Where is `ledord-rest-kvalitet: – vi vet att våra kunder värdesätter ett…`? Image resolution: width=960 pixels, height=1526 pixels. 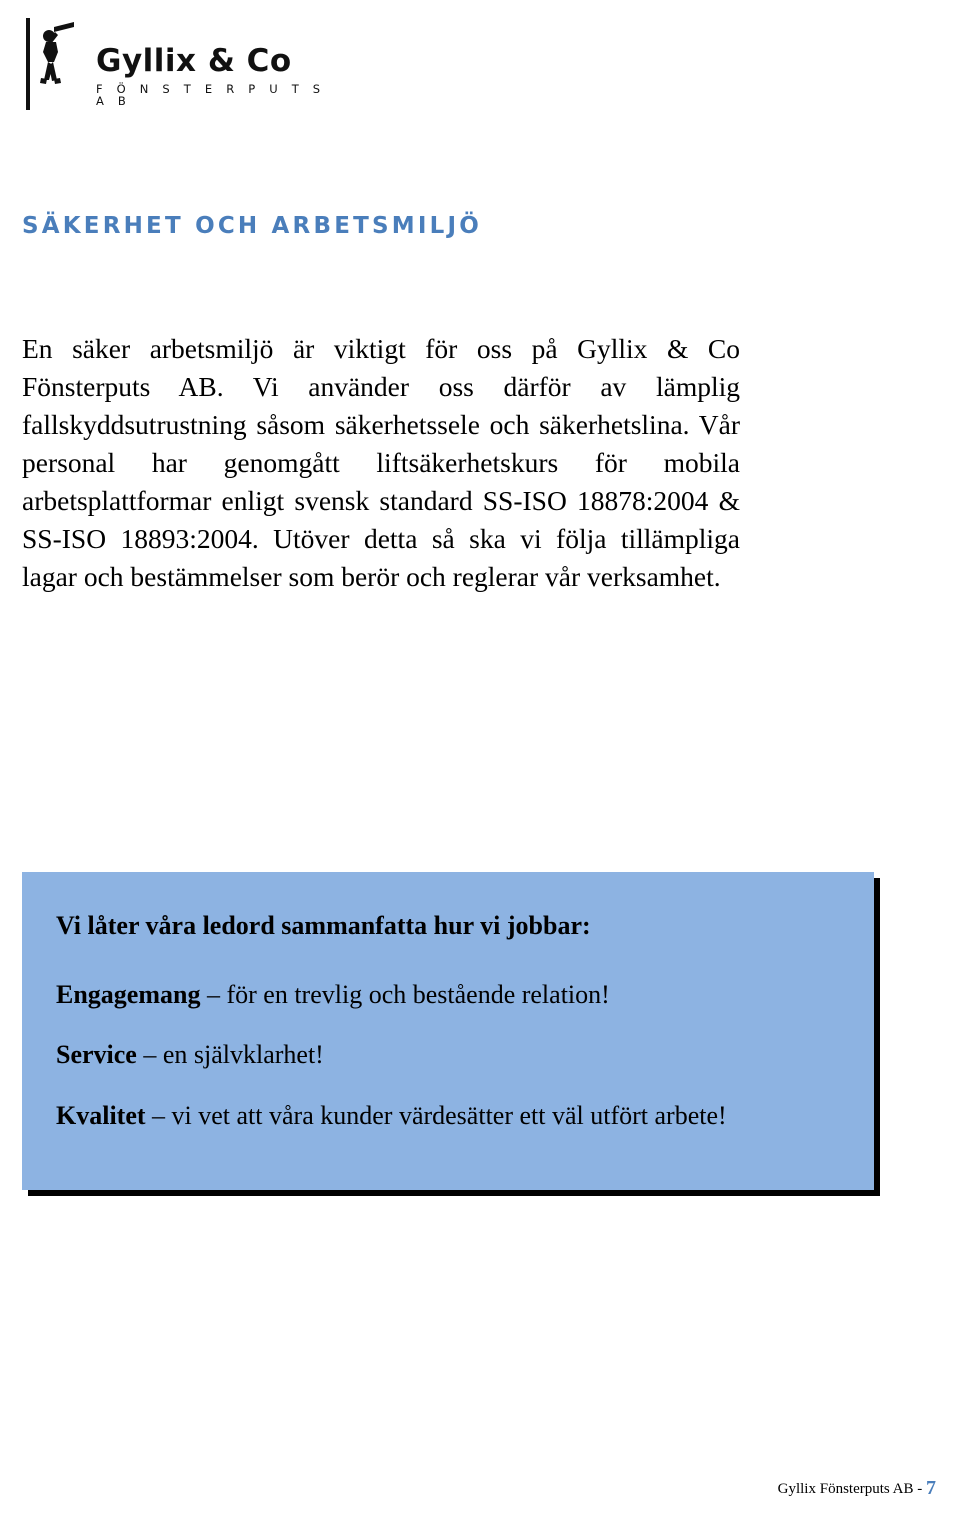 ledord-rest-kvalitet: – vi vet att våra kunder värdesätter ett… is located at coordinates (436, 1115).